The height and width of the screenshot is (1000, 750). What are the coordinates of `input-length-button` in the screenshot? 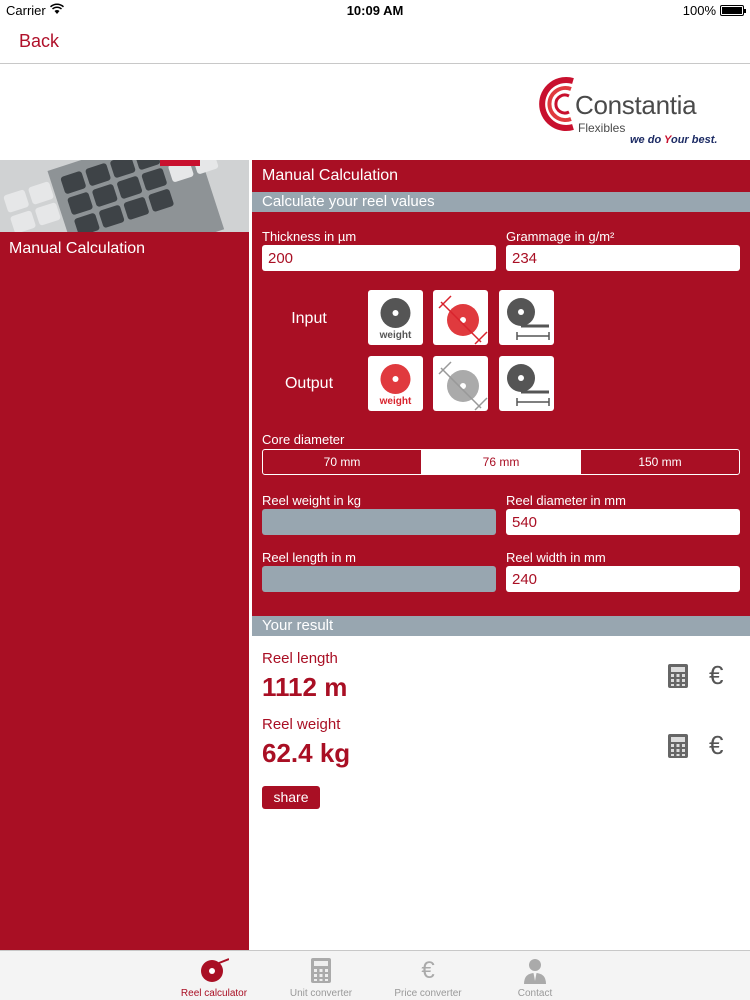 It's located at (526, 317).